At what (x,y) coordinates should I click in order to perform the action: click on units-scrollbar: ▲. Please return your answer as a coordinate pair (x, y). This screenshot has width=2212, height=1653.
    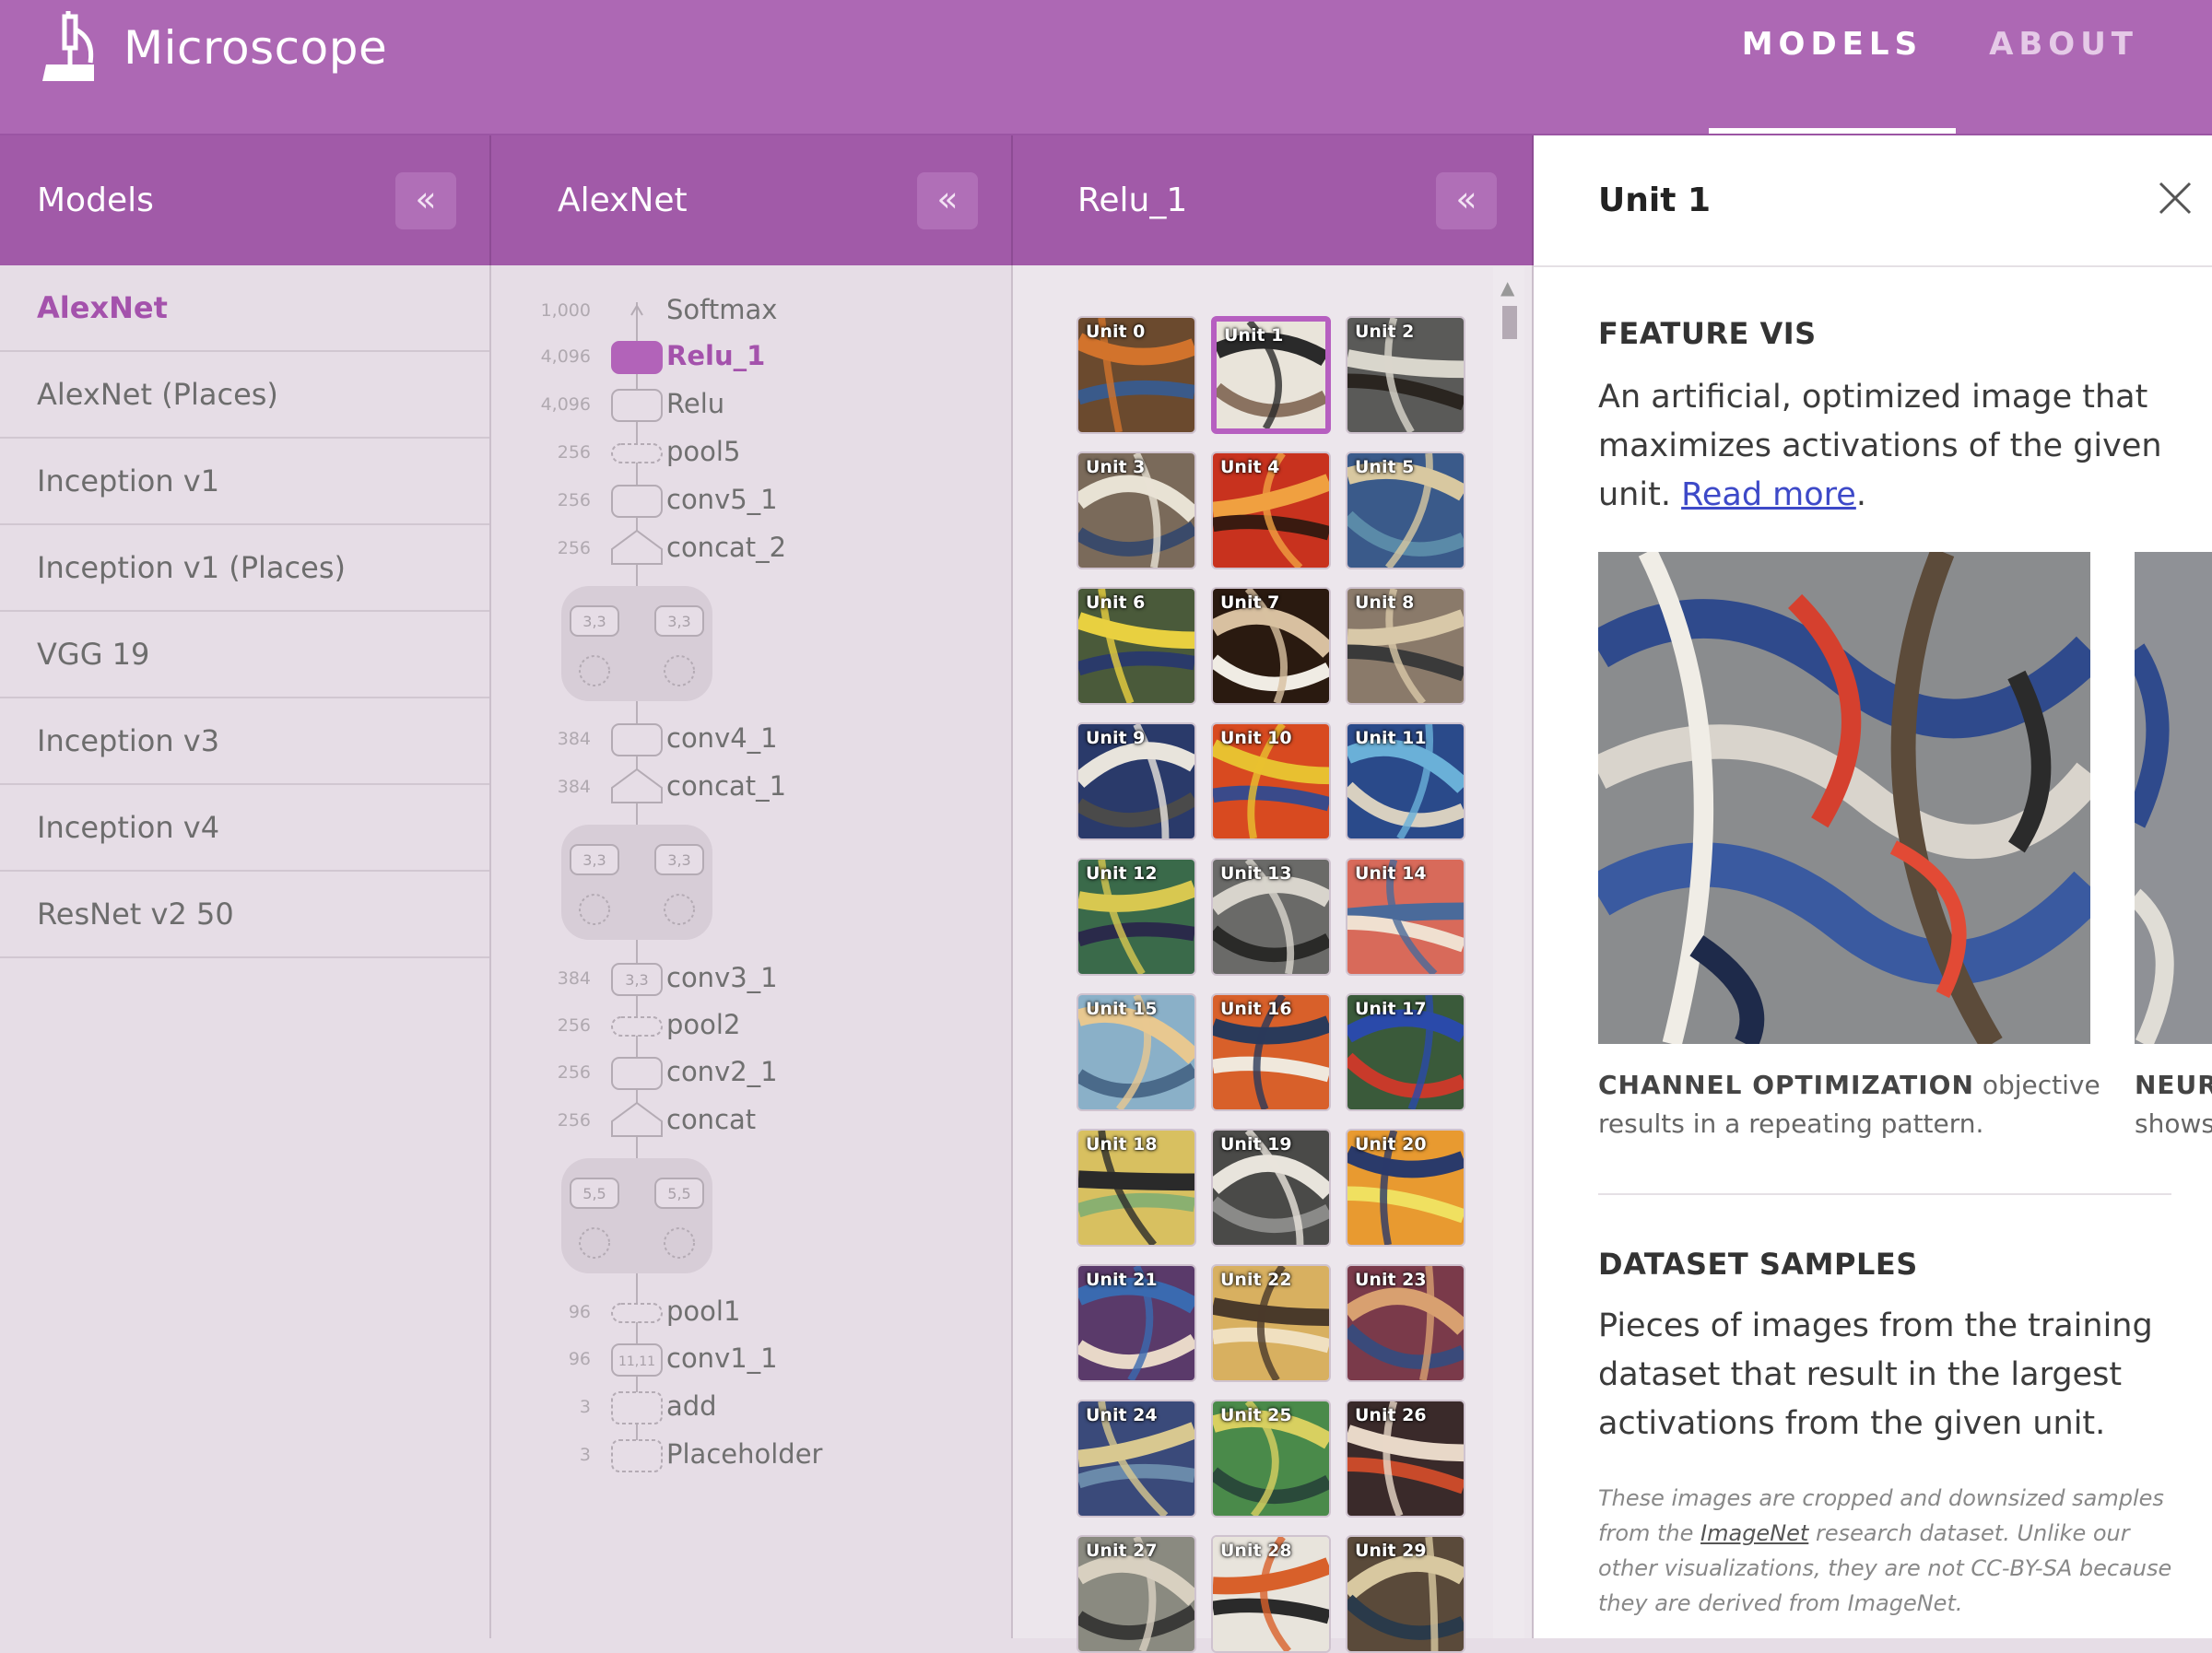
    Looking at the image, I should click on (1508, 952).